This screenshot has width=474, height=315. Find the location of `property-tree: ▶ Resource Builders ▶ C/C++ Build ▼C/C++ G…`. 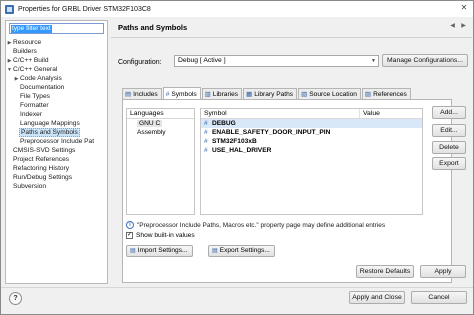

property-tree: ▶ Resource Builders ▶ C/C++ Build ▼C/C++ G… is located at coordinates (56, 114).